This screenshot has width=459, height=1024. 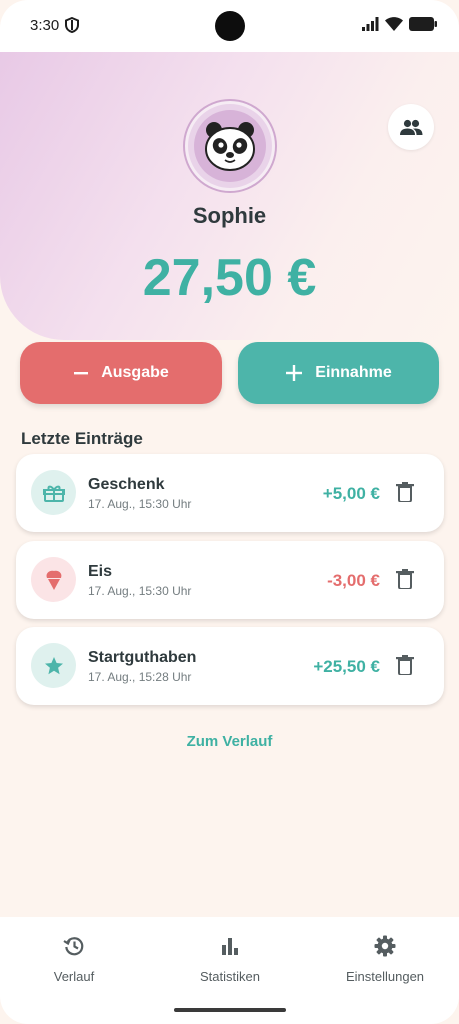 What do you see at coordinates (230, 1010) in the screenshot?
I see `home-indicator` at bounding box center [230, 1010].